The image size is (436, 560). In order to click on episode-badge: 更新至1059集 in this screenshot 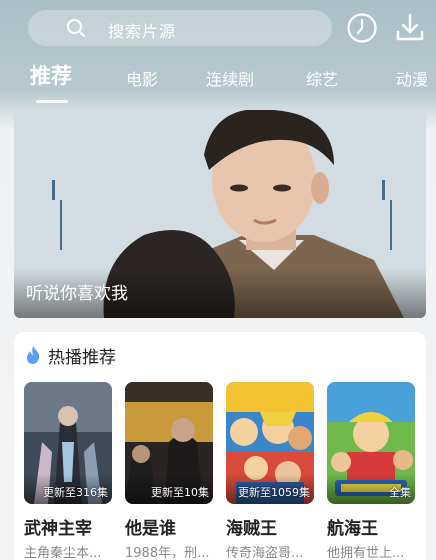, I will do `click(274, 492)`.